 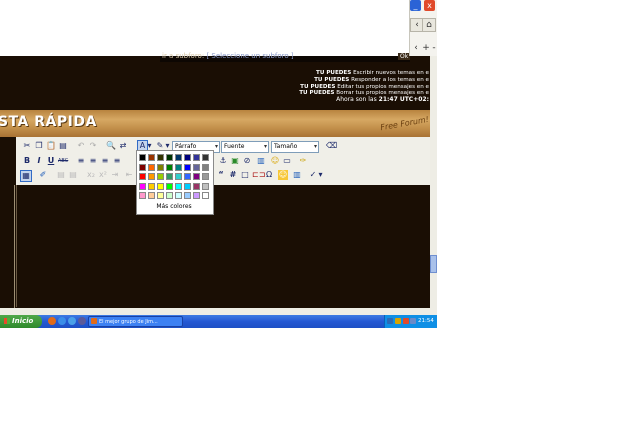 What do you see at coordinates (51, 161) in the screenshot?
I see `underline-icon: U` at bounding box center [51, 161].